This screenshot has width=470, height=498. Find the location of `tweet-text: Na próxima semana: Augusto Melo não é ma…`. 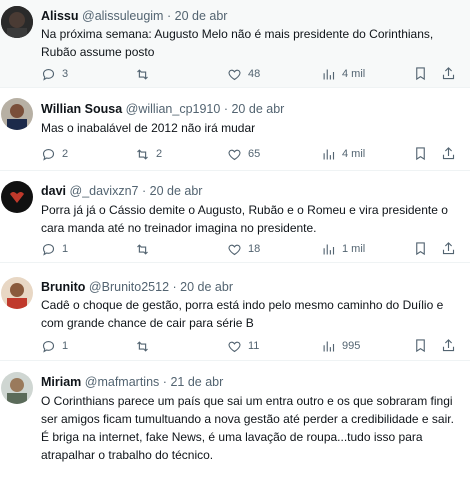

tweet-text: Na próxima semana: Augusto Melo não é ma… is located at coordinates (237, 43).